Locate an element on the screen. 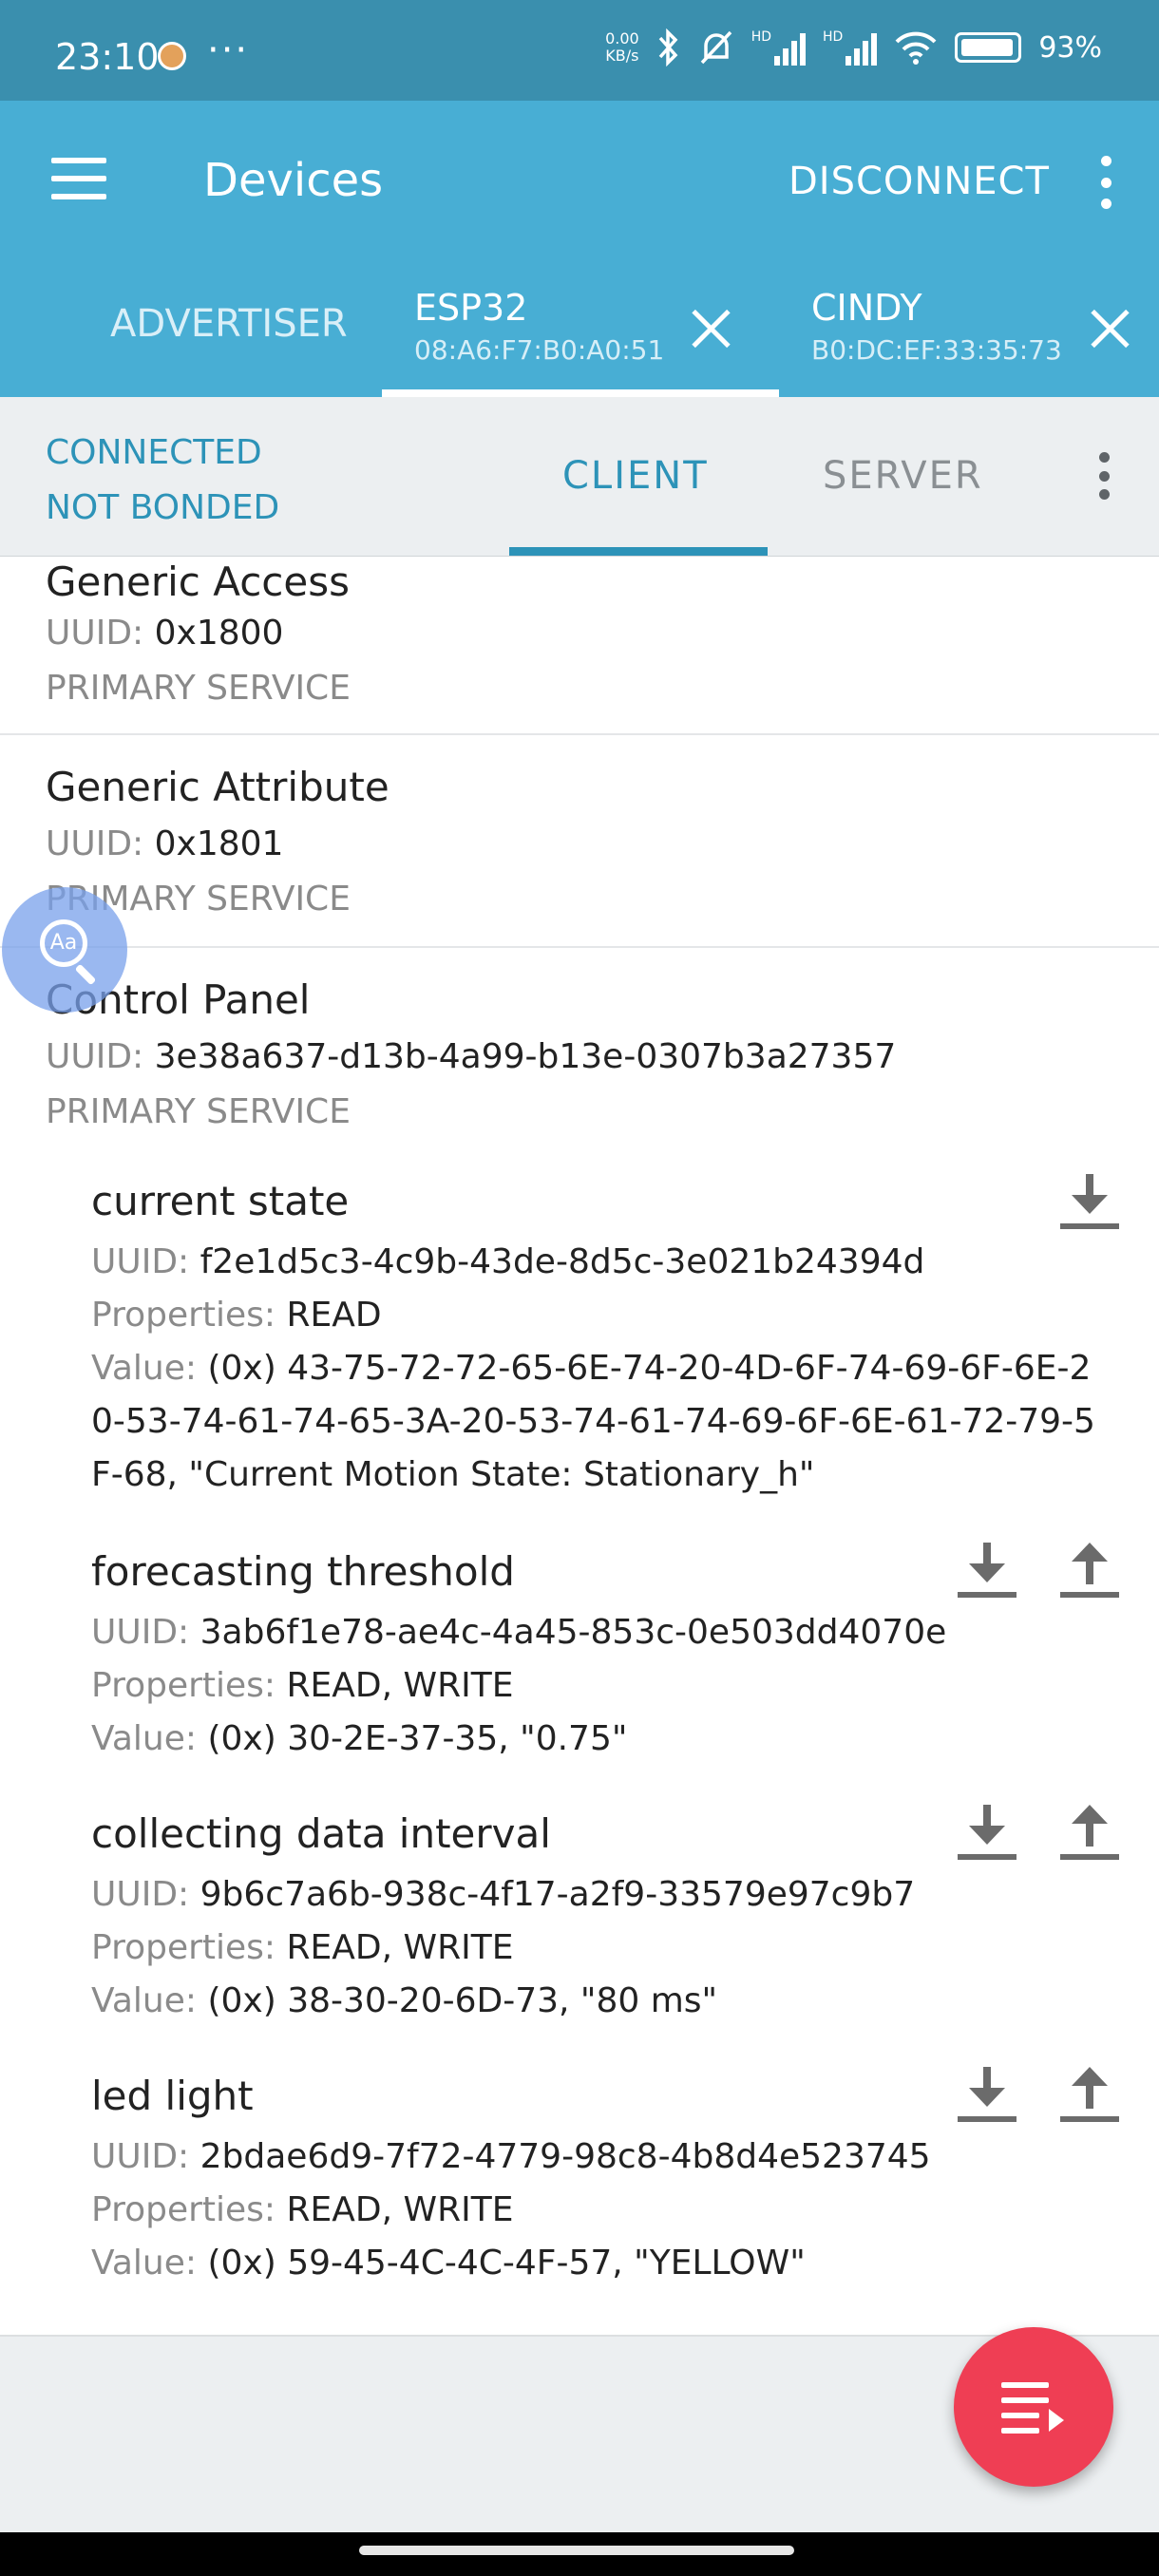  service-name: Generic Attribute is located at coordinates (218, 787).